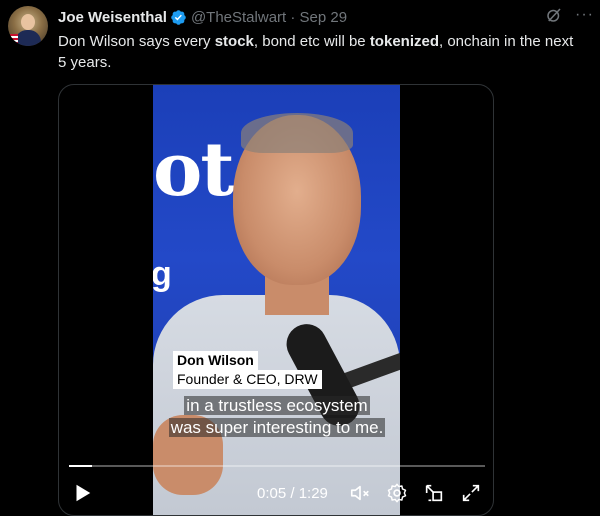  I want to click on grok-icon, so click(554, 15).